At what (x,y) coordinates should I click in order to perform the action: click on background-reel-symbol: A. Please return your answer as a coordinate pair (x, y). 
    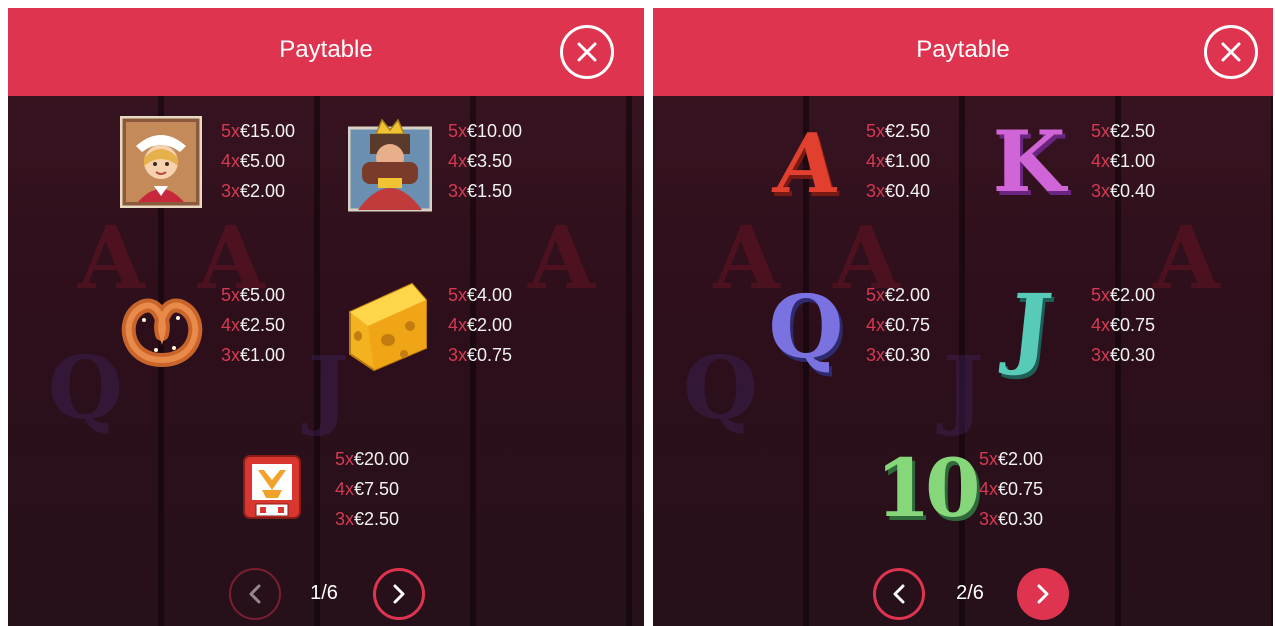
    Looking at the image, I should click on (1186, 258).